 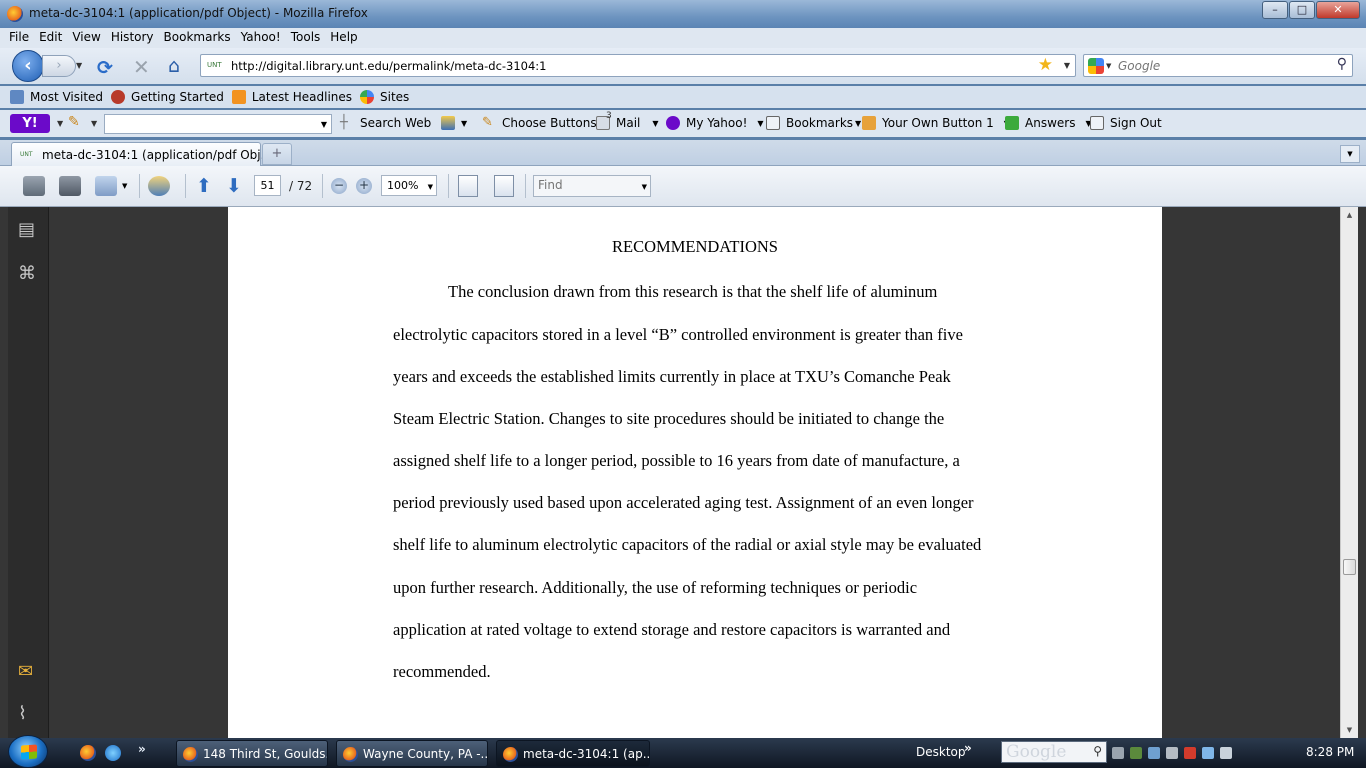 I want to click on bookmark-latest-headlines: Latest Headlines, so click(x=291, y=97).